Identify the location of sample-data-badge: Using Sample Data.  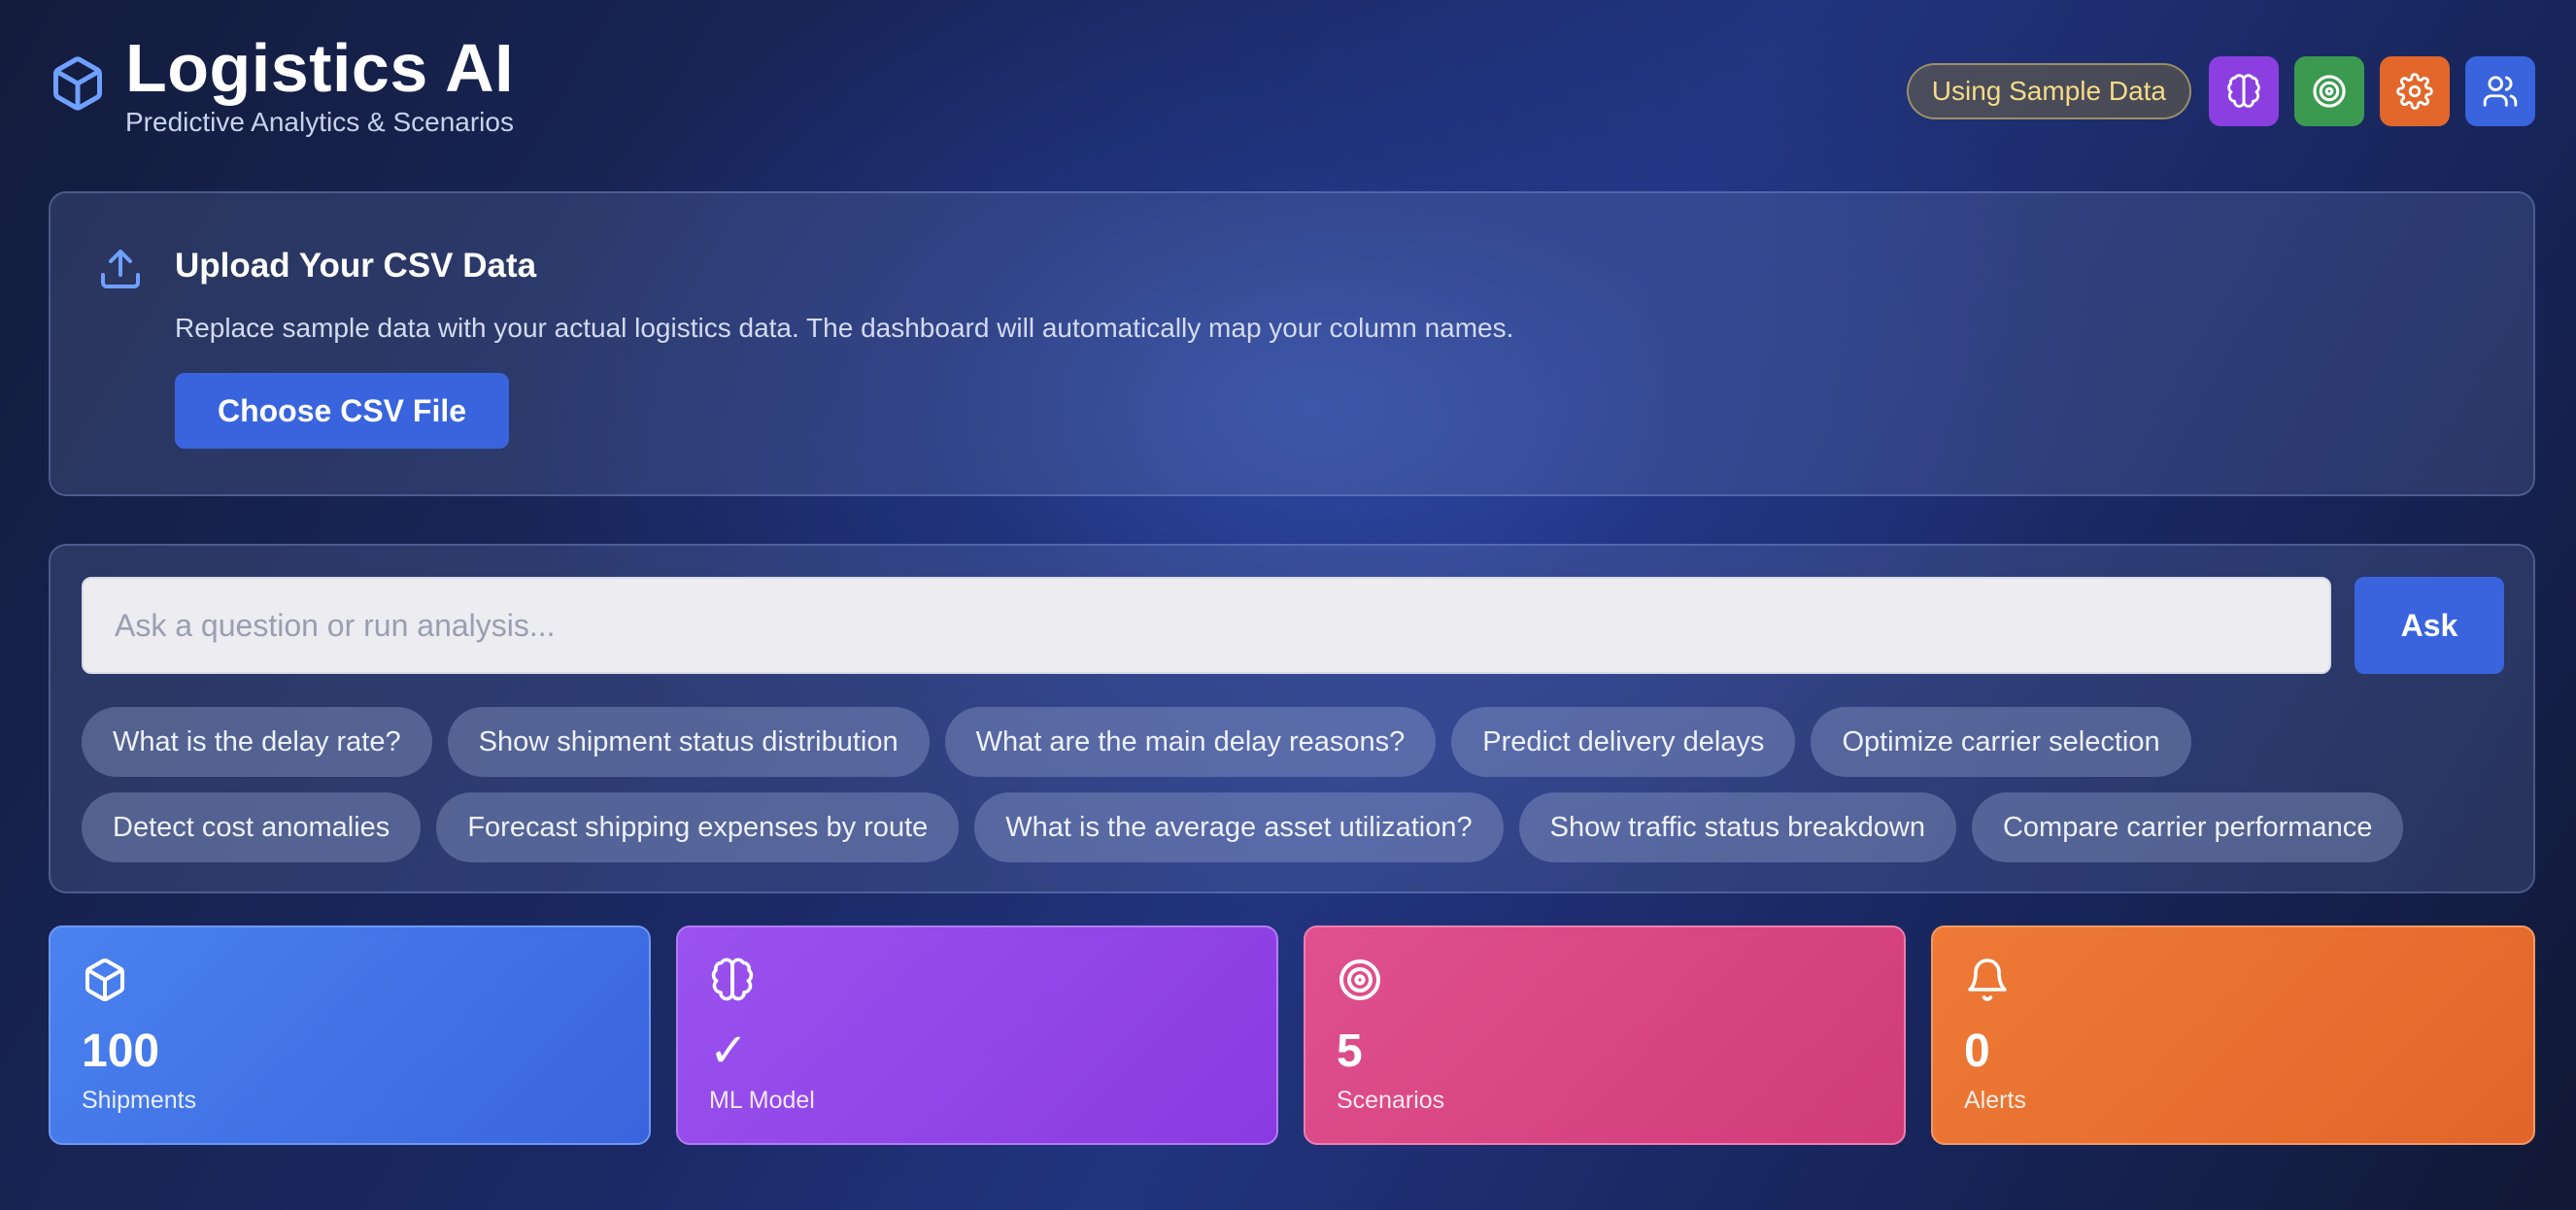
(2048, 91).